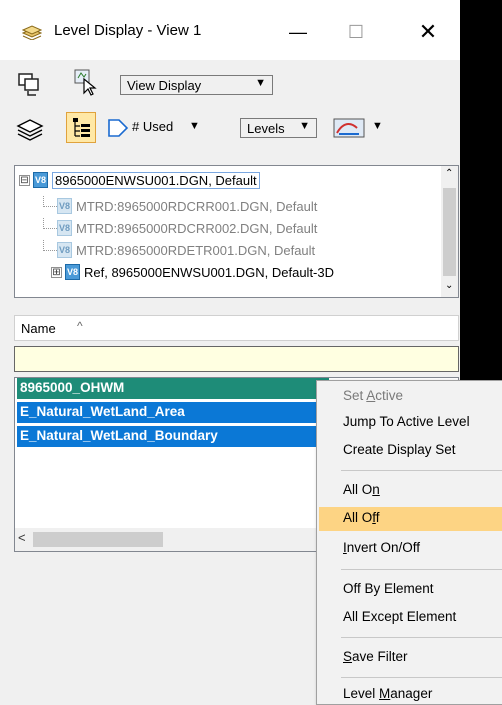 This screenshot has height=705, width=502. I want to click on title-bar: Level Display - View 1 — ☐ ✕, so click(230, 30).